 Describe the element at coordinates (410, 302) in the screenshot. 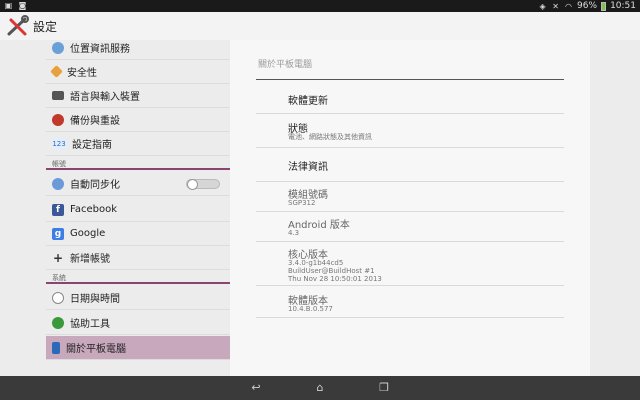

I see `row-software-version: 軟體版本 10.4.B.0.577` at that location.